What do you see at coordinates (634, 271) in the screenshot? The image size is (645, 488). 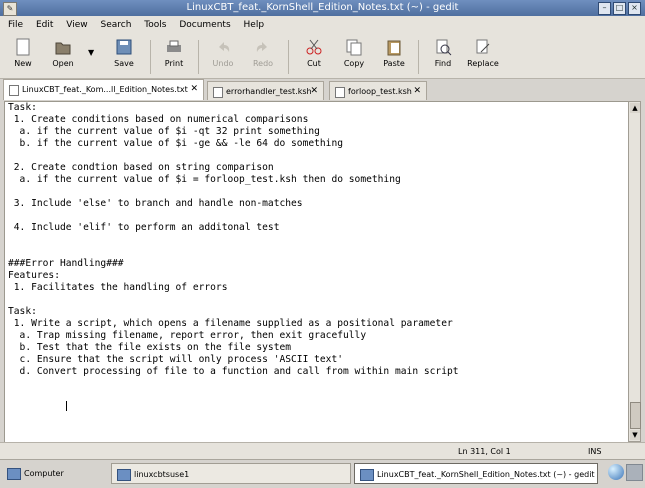 I see `vertical-scrollbar: ▲ ▼` at bounding box center [634, 271].